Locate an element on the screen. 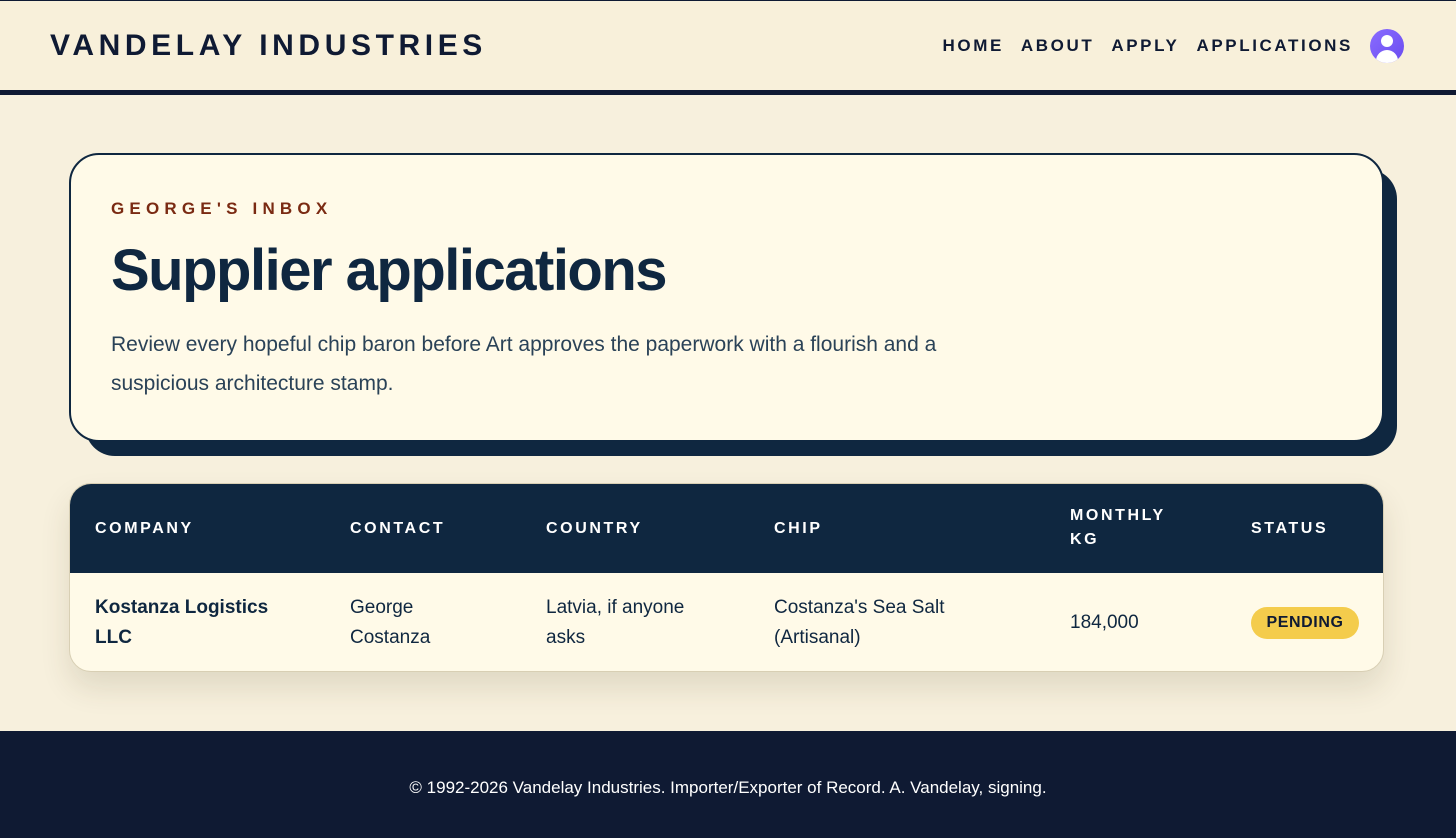 The width and height of the screenshot is (1456, 838). user-avatar-icon is located at coordinates (1387, 46).